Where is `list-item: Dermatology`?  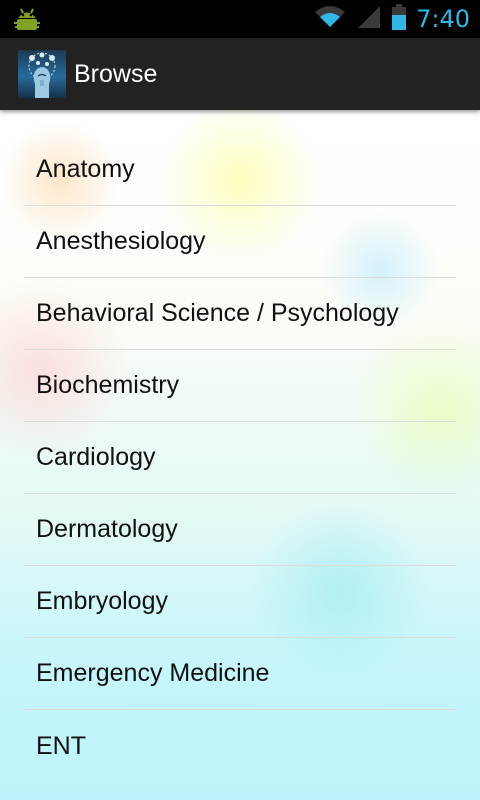
list-item: Dermatology is located at coordinates (240, 530).